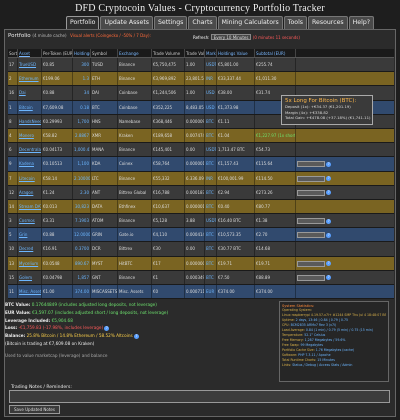 This screenshot has height=420, width=400. Describe the element at coordinates (135, 135) in the screenshot. I see `cell-exch: Kraken` at that location.